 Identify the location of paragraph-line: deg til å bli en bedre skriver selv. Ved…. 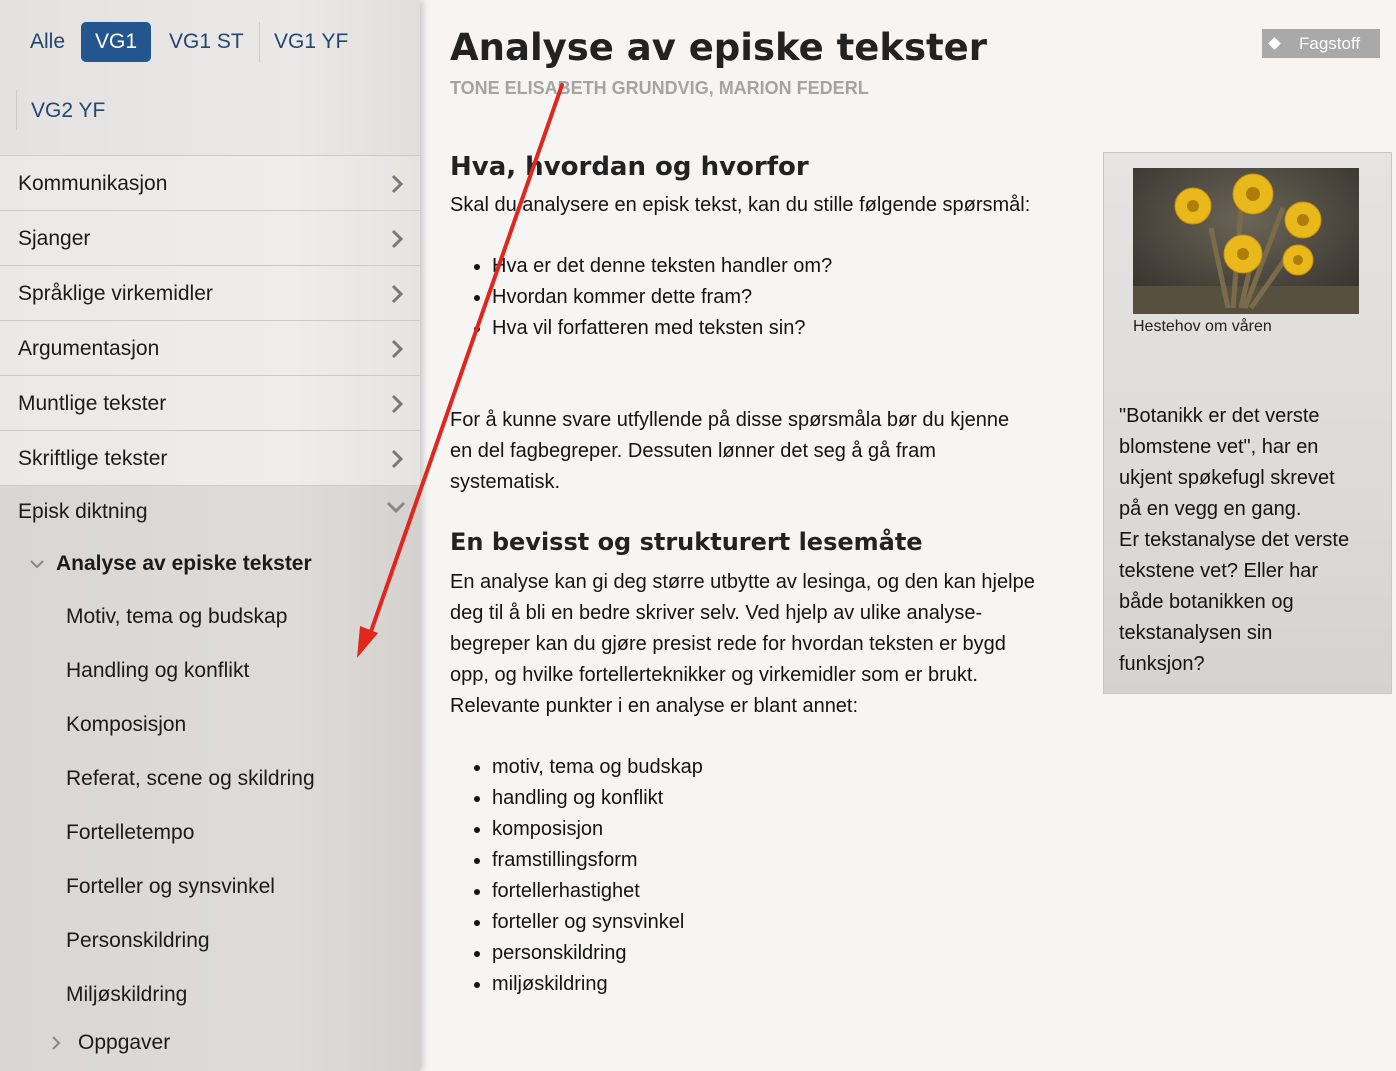
(716, 613).